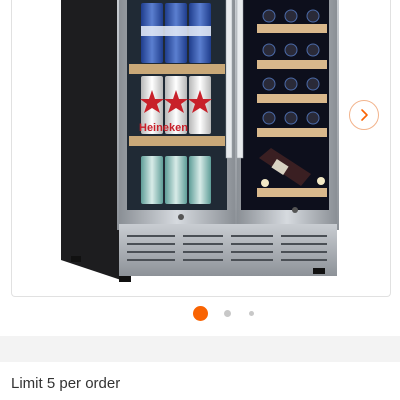  I want to click on section-divider, so click(200, 349).